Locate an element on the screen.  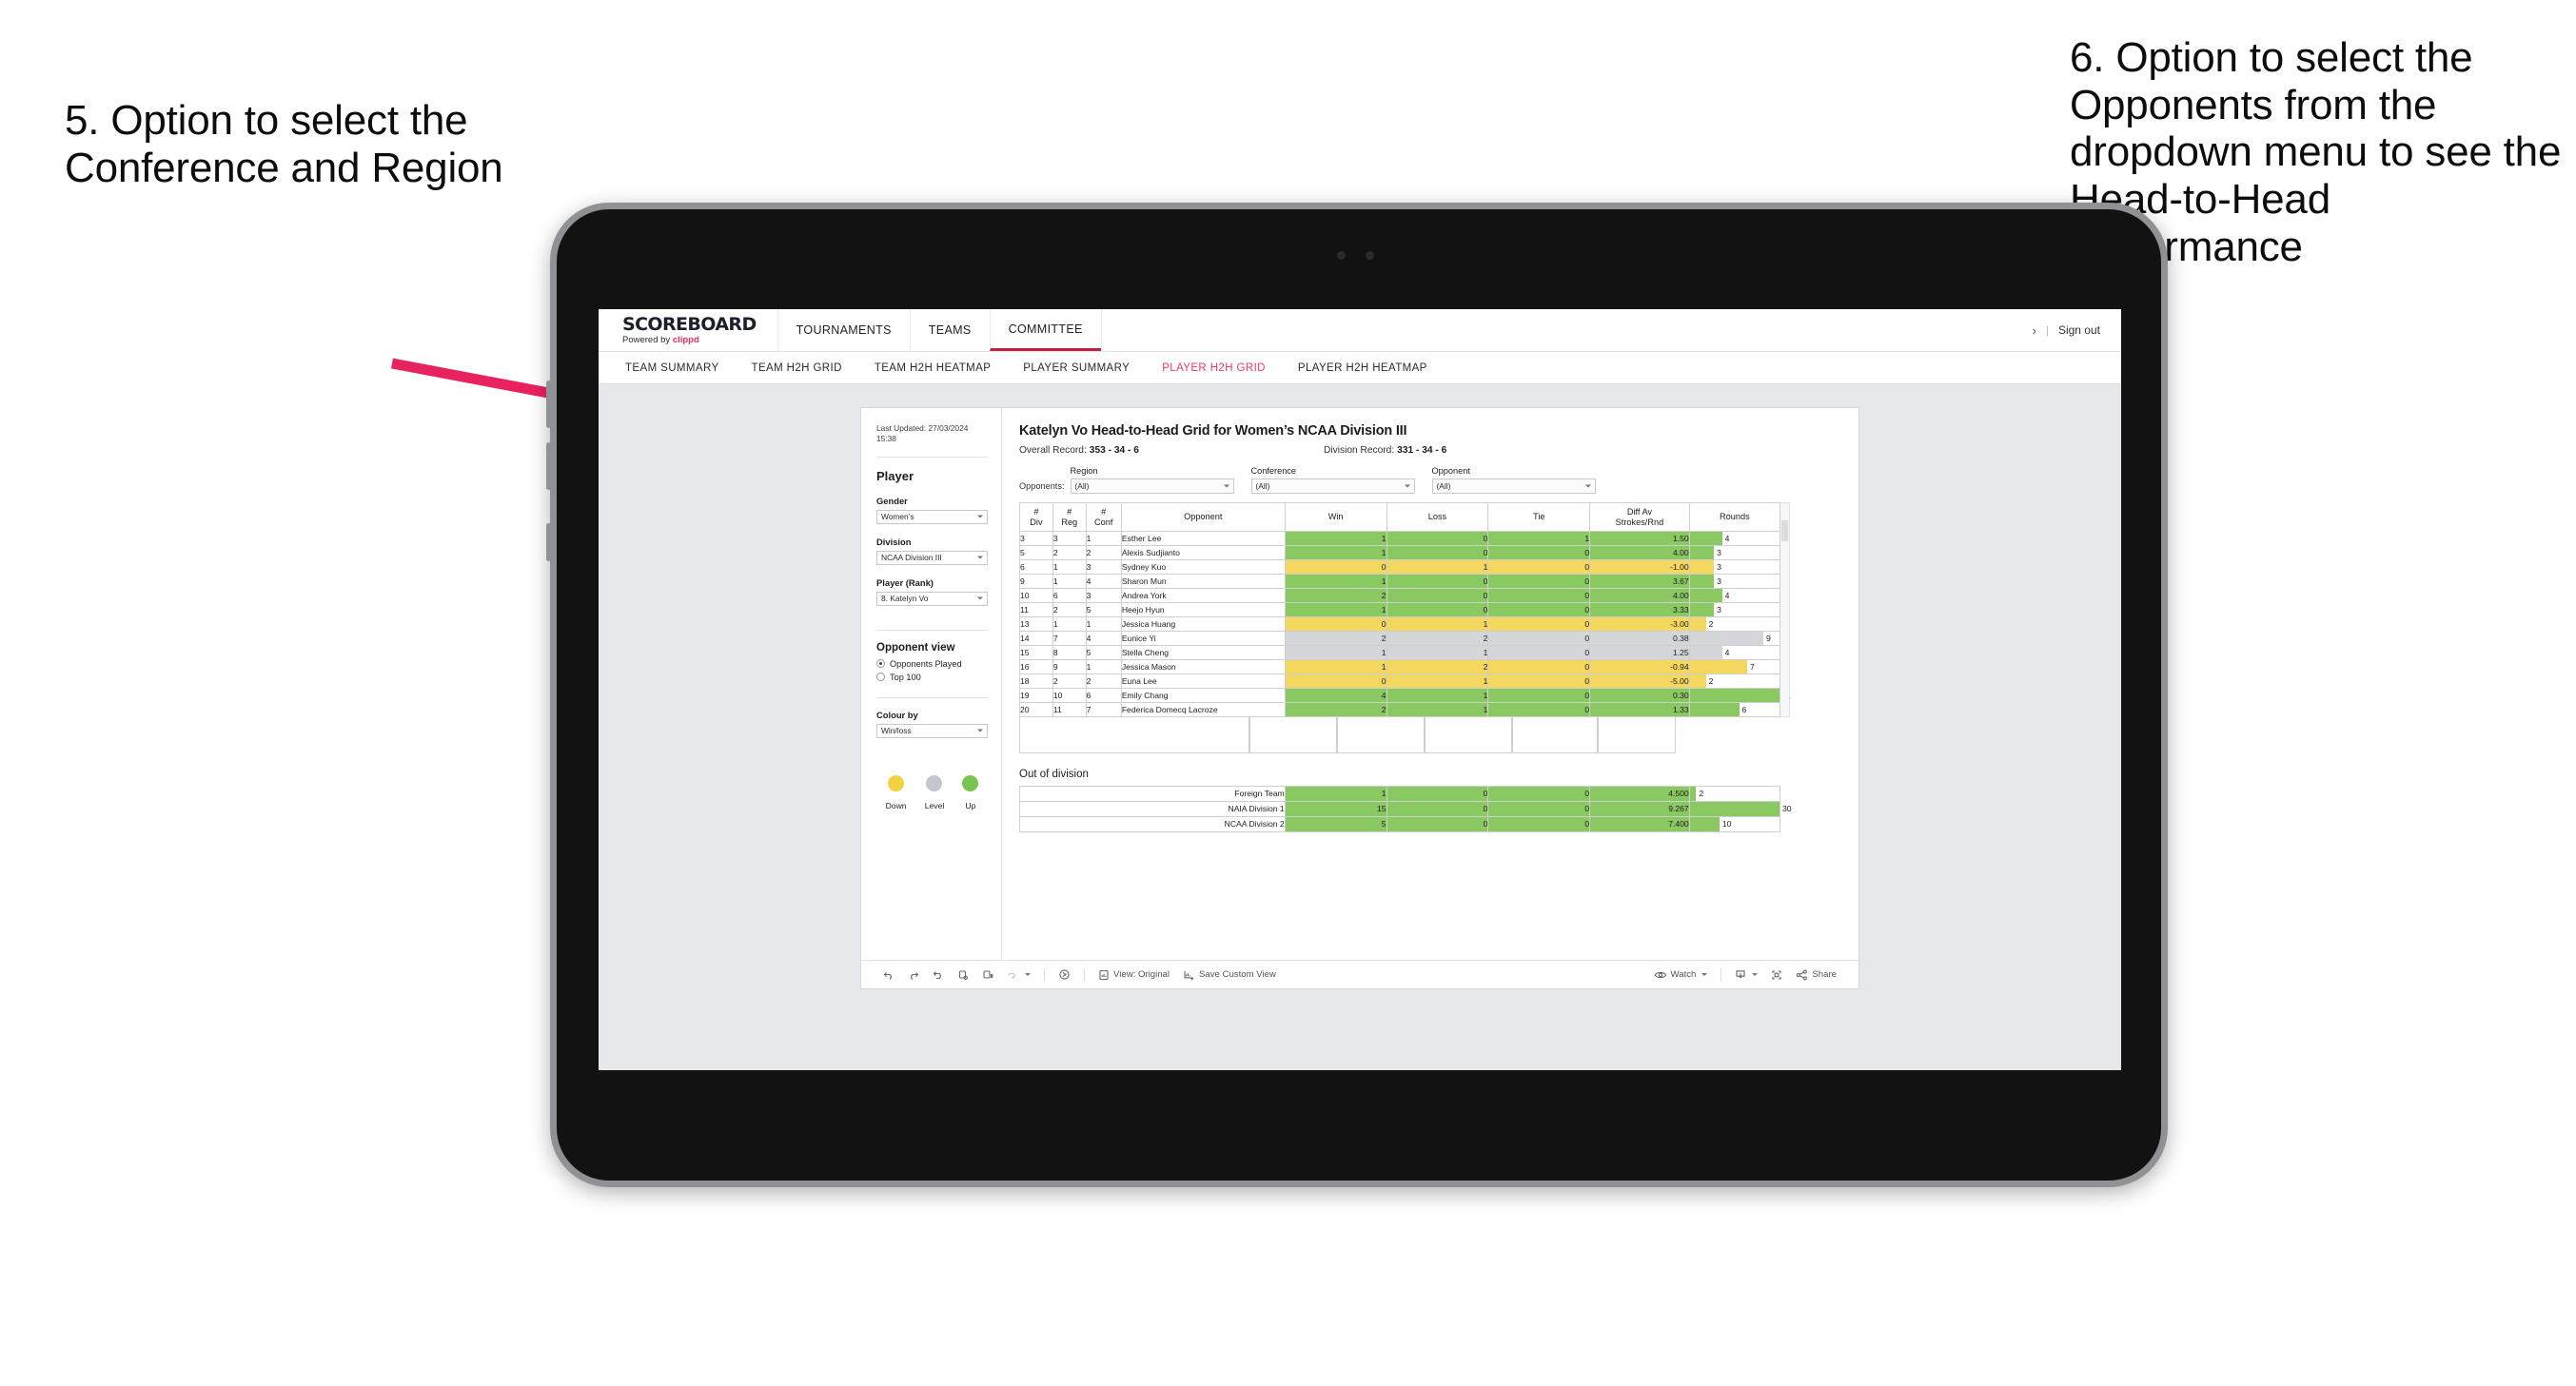
view-original-button: View: Original is located at coordinates (1133, 975).